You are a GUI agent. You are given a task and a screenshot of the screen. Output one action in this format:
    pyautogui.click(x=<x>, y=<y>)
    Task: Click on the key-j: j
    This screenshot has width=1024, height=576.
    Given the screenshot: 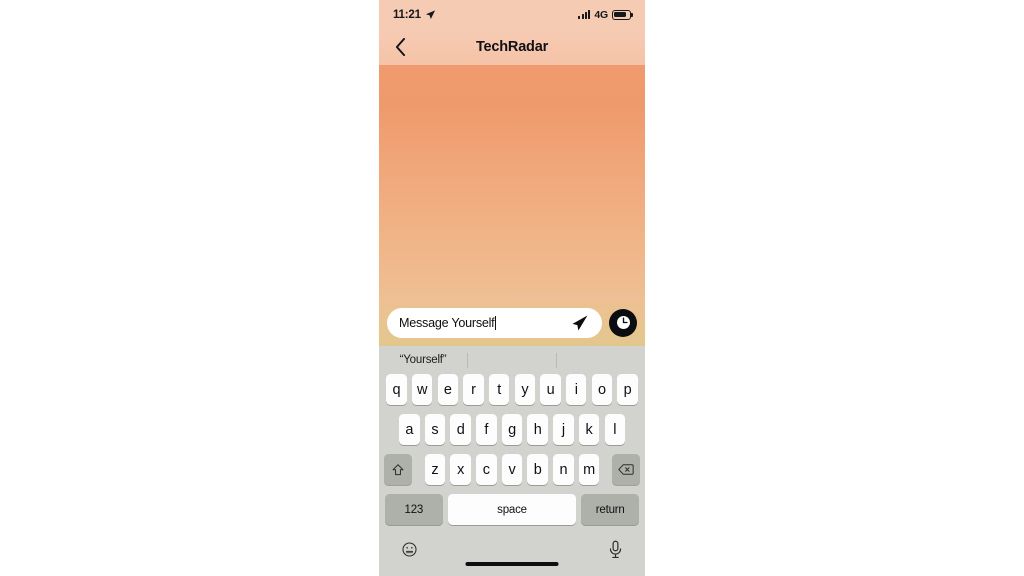 What is the action you would take?
    pyautogui.click(x=563, y=429)
    